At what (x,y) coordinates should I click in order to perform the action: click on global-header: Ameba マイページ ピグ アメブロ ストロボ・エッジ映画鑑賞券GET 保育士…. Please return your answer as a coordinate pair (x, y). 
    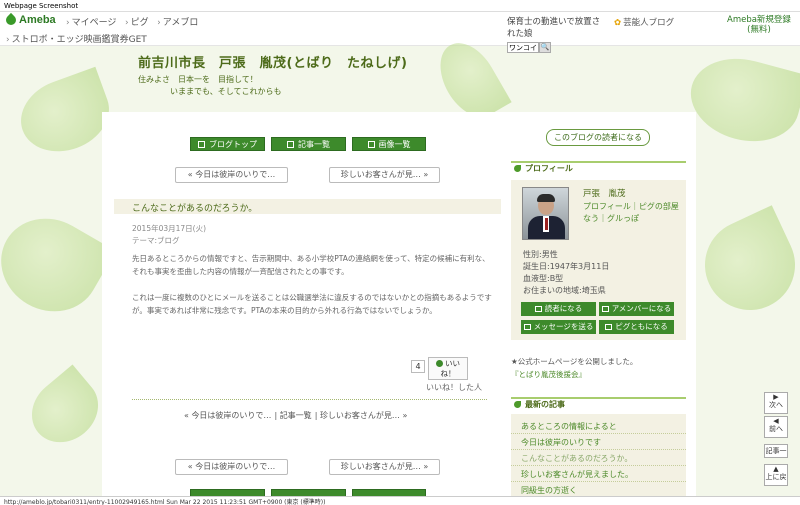
    Looking at the image, I should click on (400, 32).